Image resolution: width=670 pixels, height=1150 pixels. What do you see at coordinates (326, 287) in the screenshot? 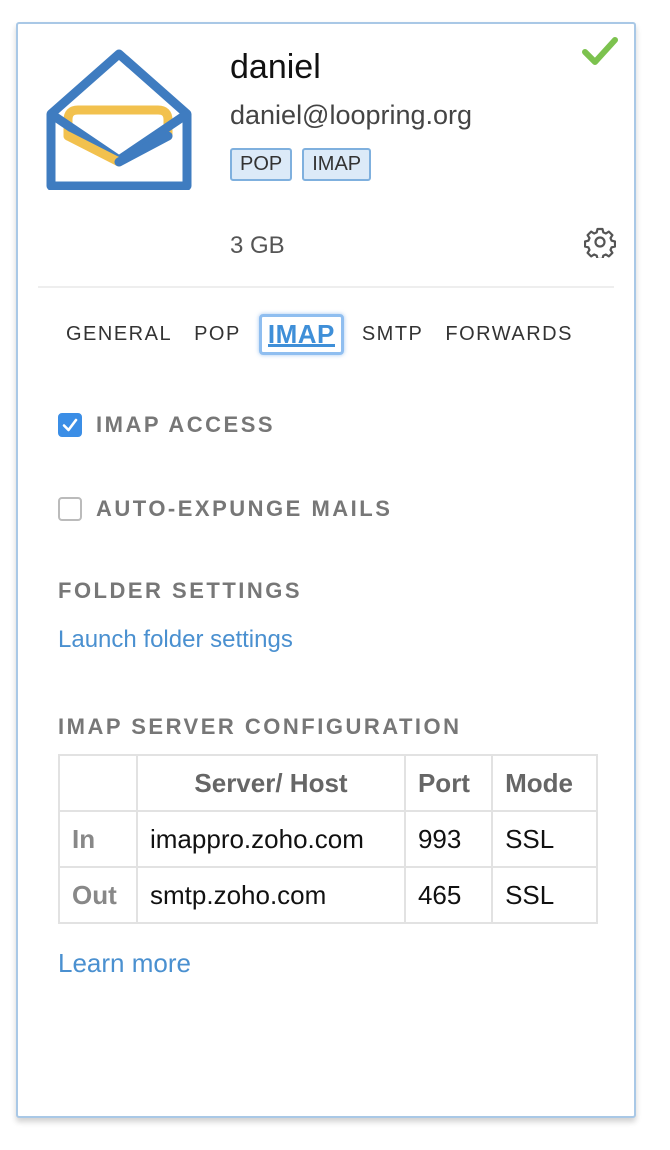
I see `header-divider` at bounding box center [326, 287].